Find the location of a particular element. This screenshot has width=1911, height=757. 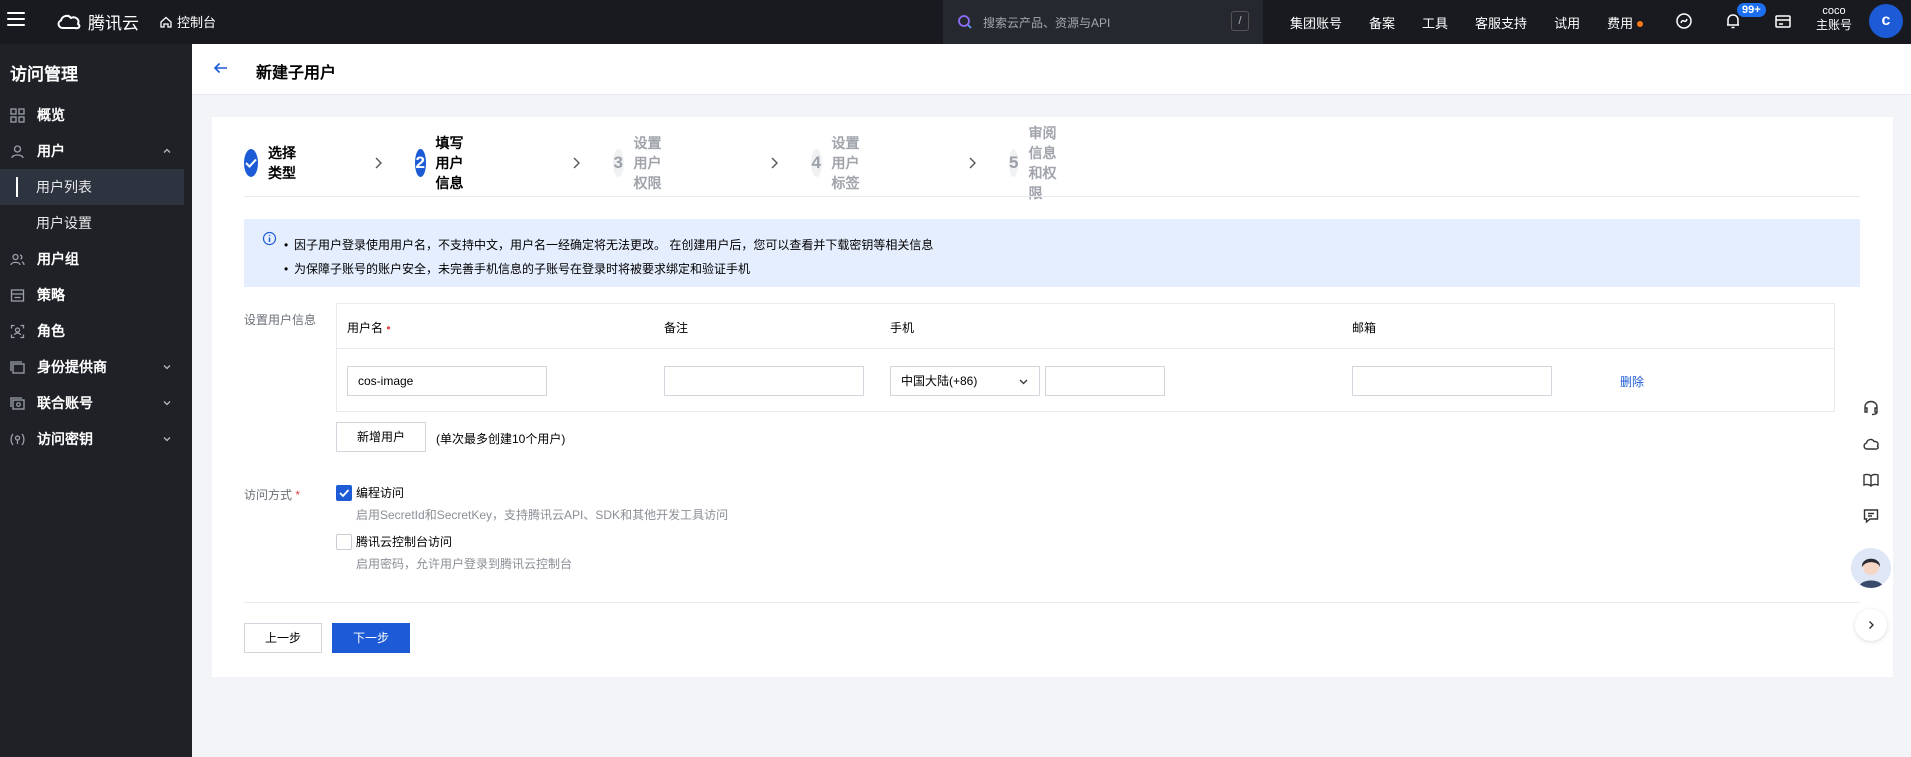

billing-card-icon is located at coordinates (1783, 21).